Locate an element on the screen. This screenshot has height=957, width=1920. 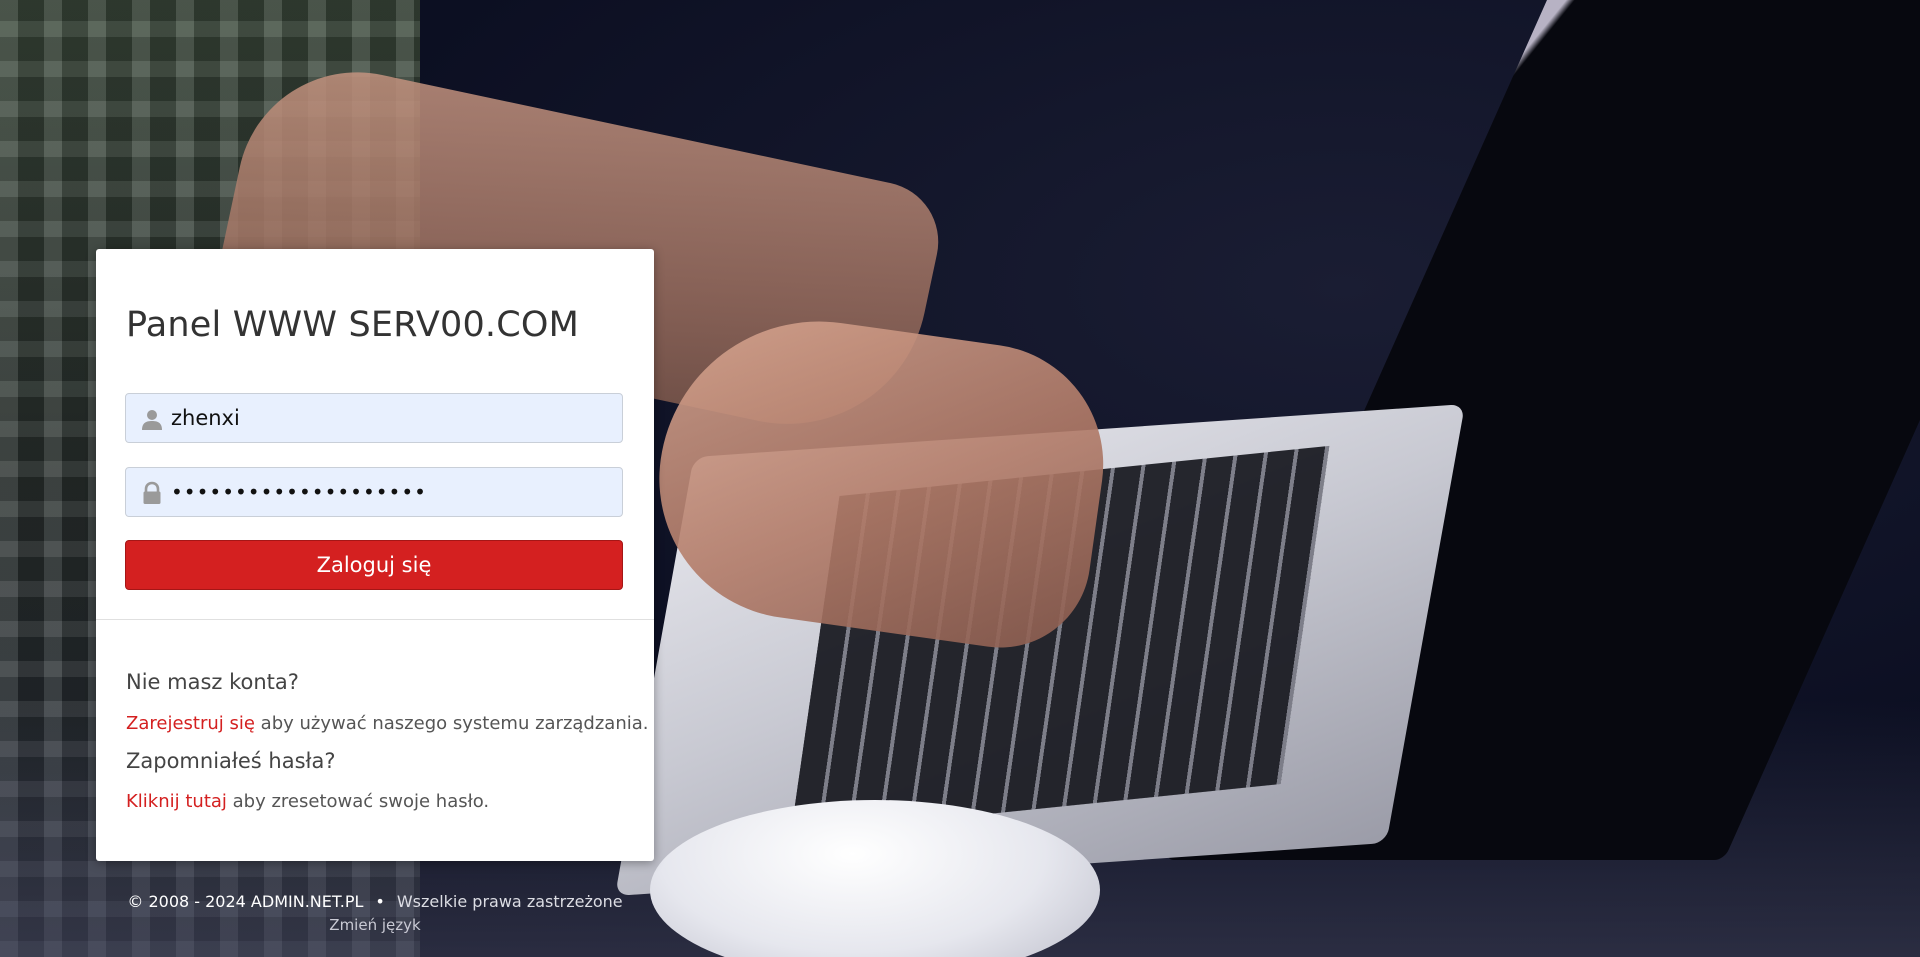
username-input is located at coordinates (391, 418).